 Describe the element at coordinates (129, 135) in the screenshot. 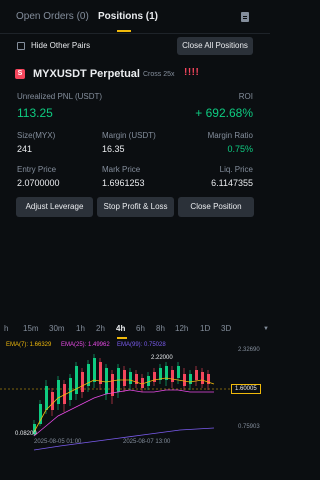

I see `margin-label: Margin (USDT)` at that location.